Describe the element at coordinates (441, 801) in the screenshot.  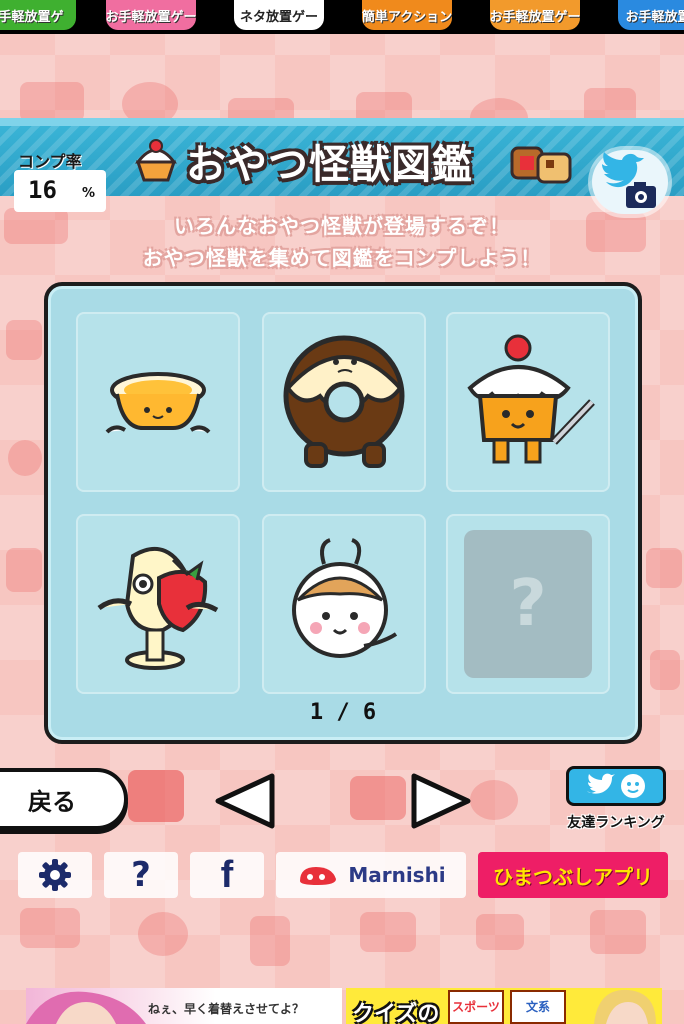
I see `right-arrow-icon` at that location.